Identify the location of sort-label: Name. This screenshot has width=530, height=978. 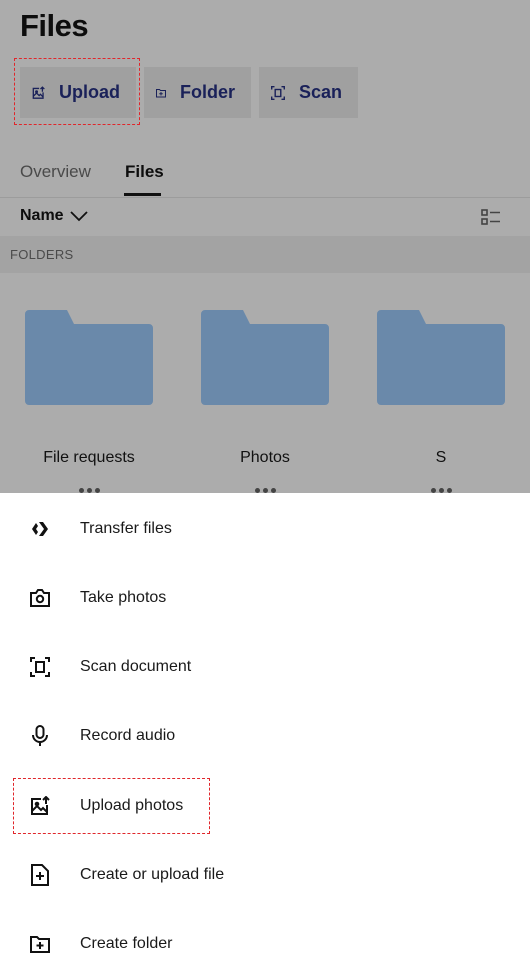
(42, 215).